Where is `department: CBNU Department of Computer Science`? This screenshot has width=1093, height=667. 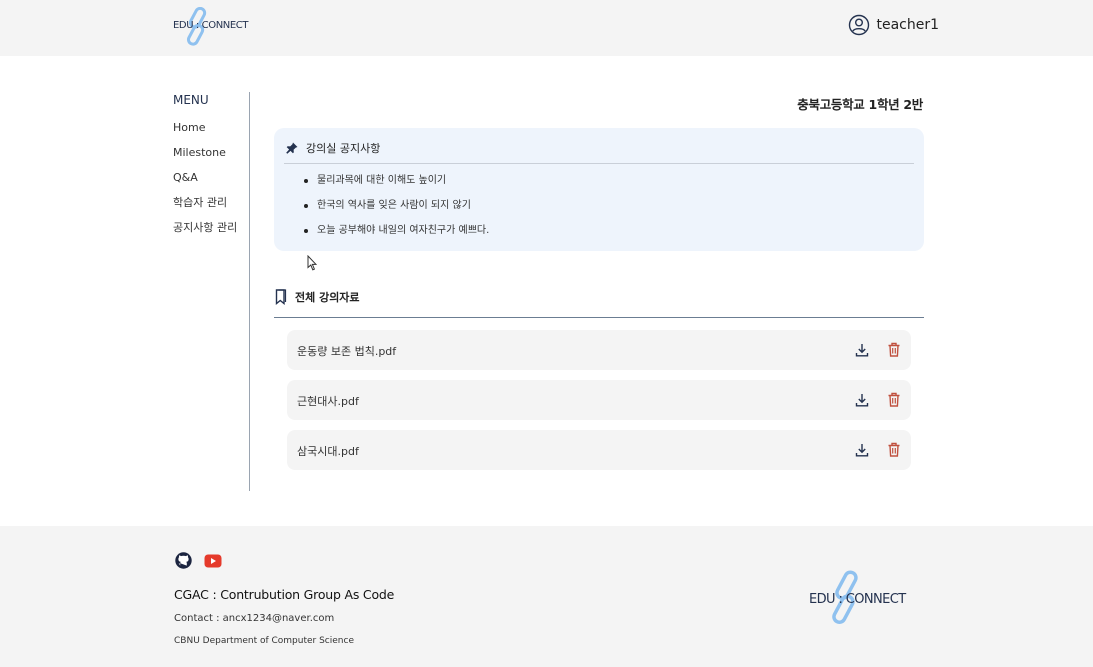 department: CBNU Department of Computer Science is located at coordinates (264, 641).